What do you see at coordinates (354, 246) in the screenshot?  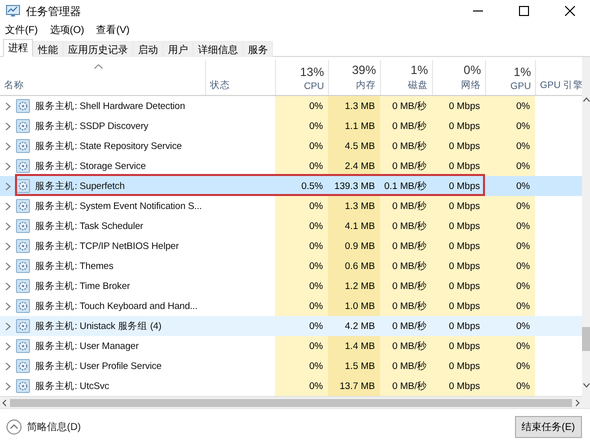 I see `table-cell: 0.9 MB` at bounding box center [354, 246].